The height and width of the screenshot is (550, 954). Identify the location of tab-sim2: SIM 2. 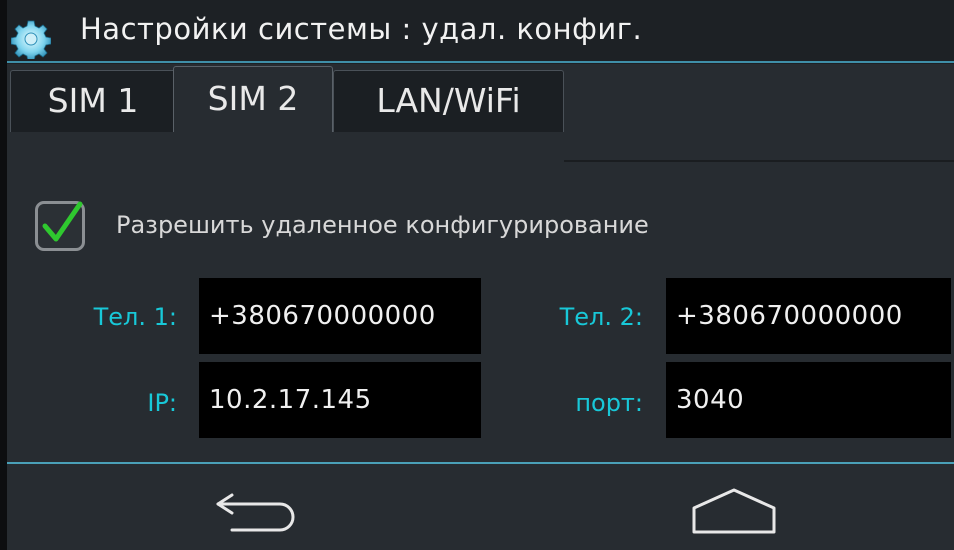
(253, 99).